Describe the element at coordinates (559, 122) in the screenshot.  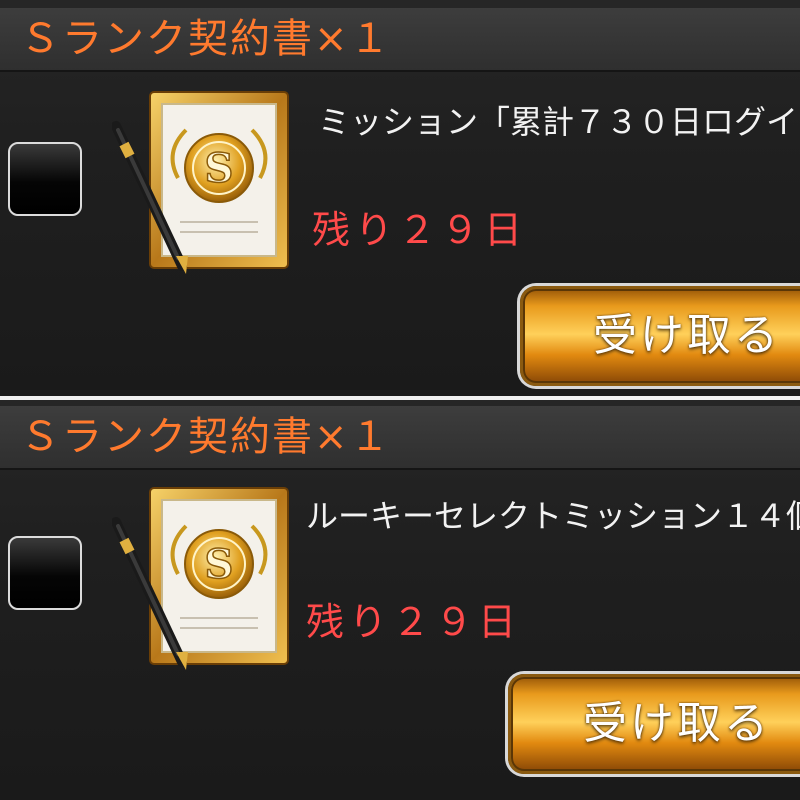
I see `mission-description: ミッション「累計７３０日ログイン` at that location.